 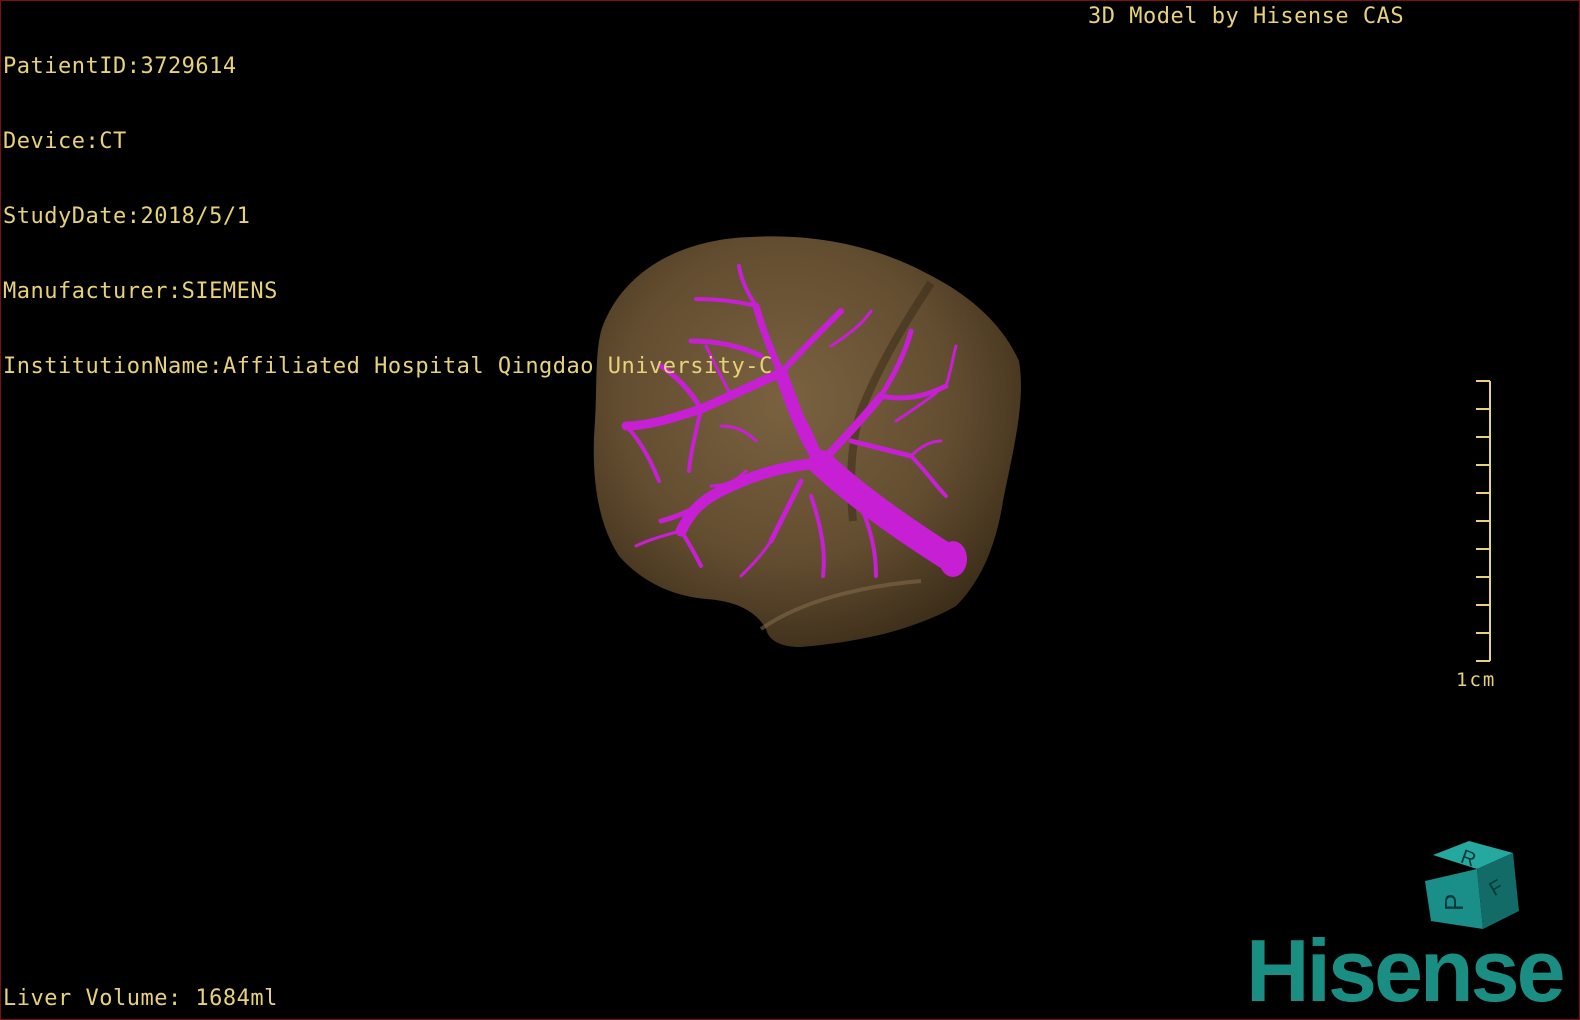 I want to click on device: Device:CT, so click(x=65, y=141).